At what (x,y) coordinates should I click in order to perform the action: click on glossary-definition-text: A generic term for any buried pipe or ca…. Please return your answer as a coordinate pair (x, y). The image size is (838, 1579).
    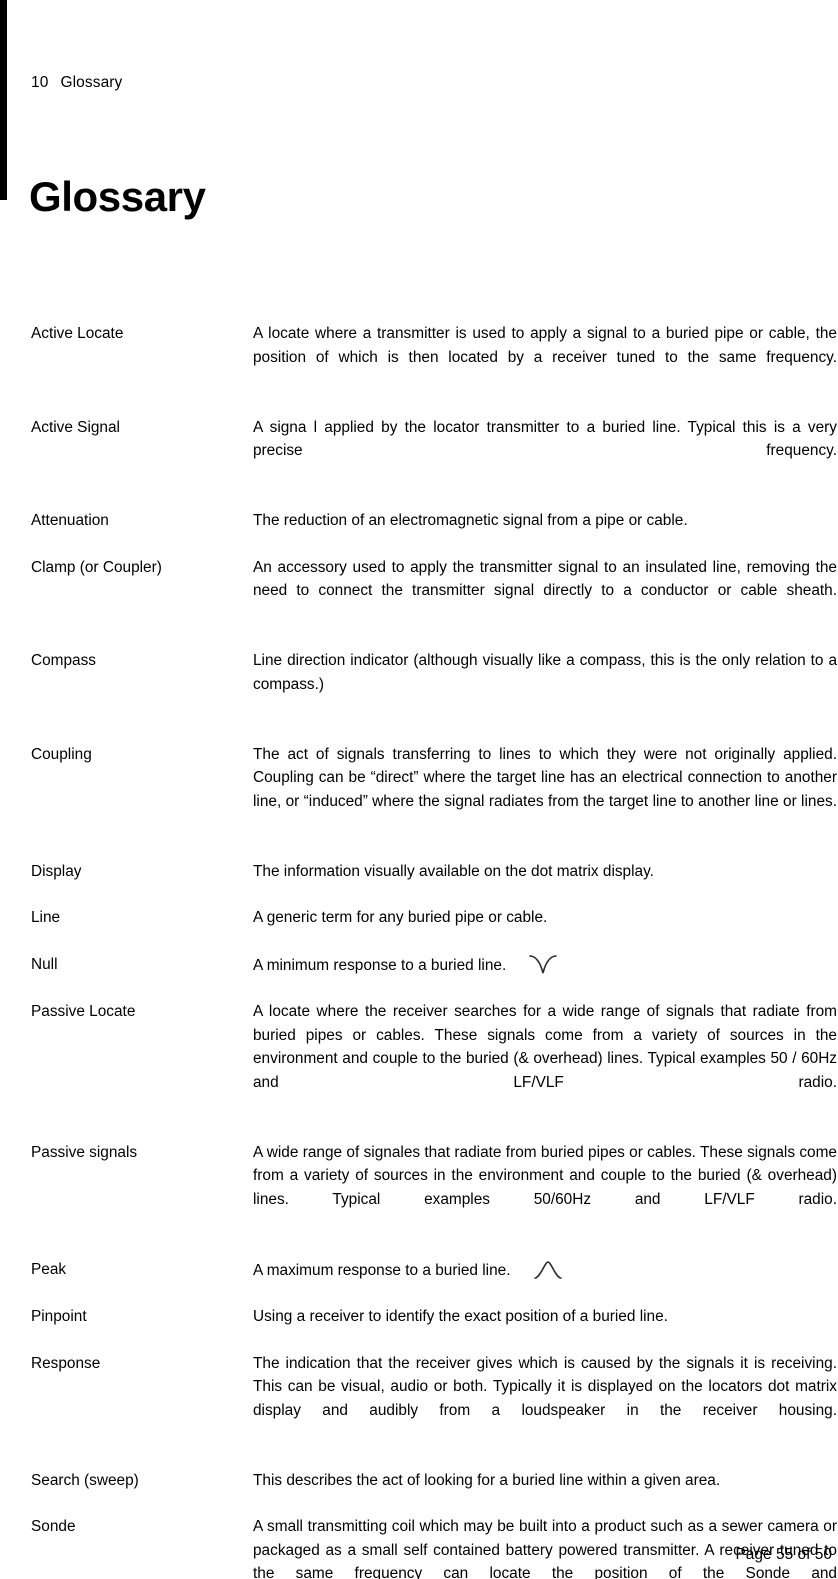
    Looking at the image, I should click on (400, 917).